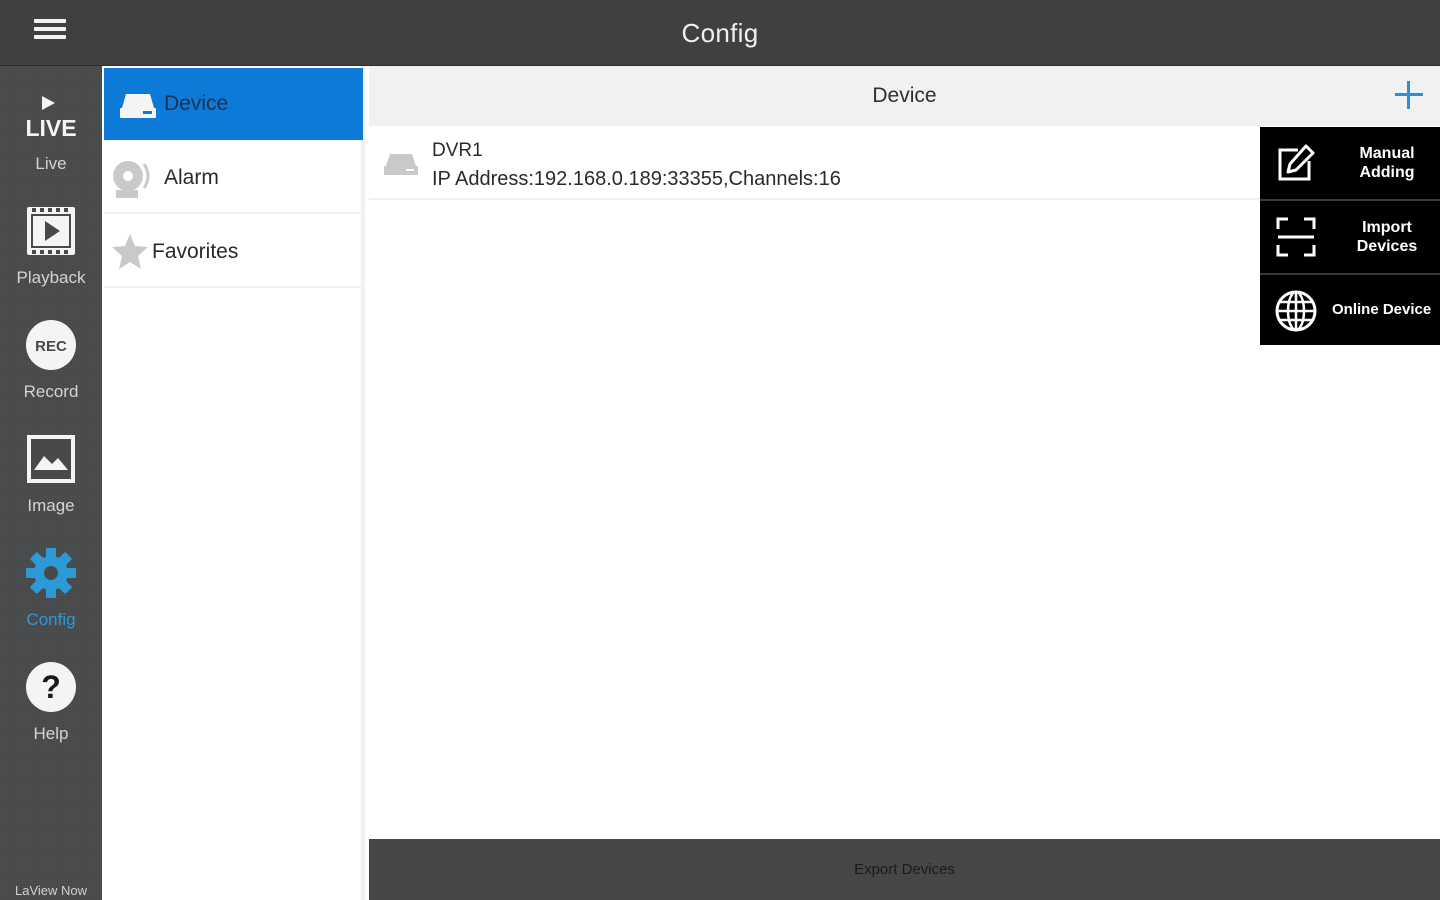 The image size is (1440, 900). I want to click on scan-frame-icon, so click(1296, 237).